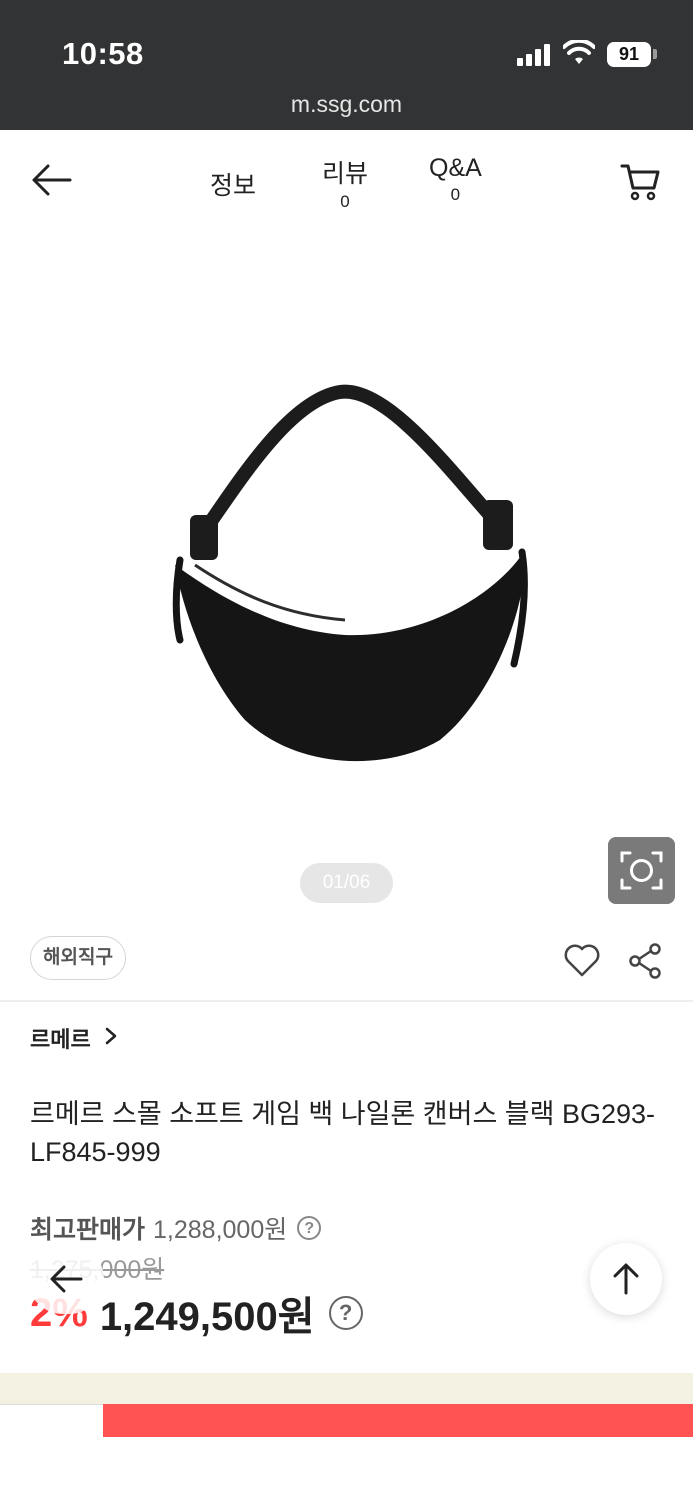 Image resolution: width=693 pixels, height=1500 pixels. Describe the element at coordinates (346, 883) in the screenshot. I see `image-pager: 01/06` at that location.